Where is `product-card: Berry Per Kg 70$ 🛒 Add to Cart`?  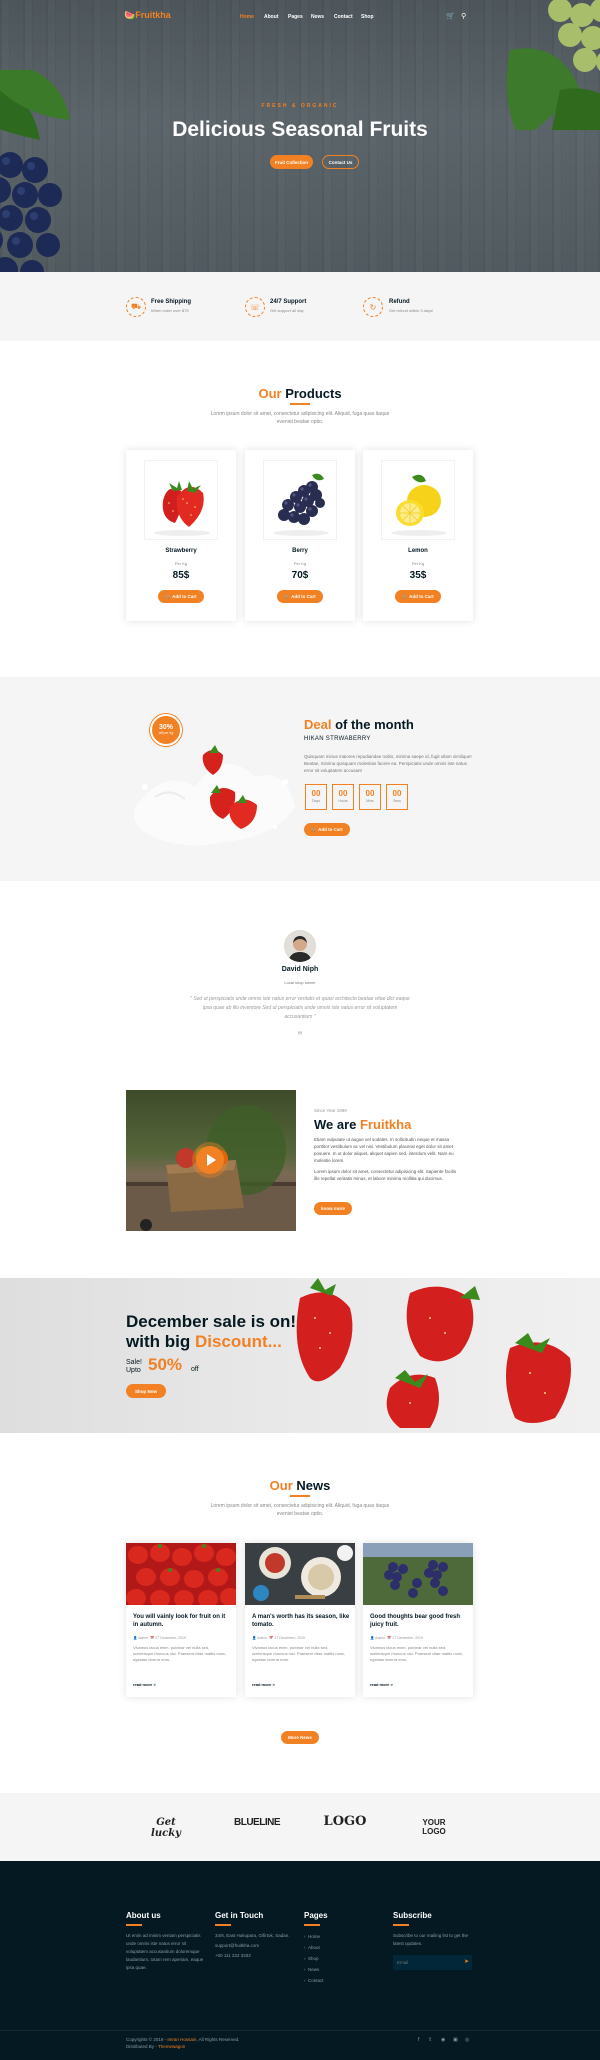 product-card: Berry Per Kg 70$ 🛒 Add to Cart is located at coordinates (300, 535).